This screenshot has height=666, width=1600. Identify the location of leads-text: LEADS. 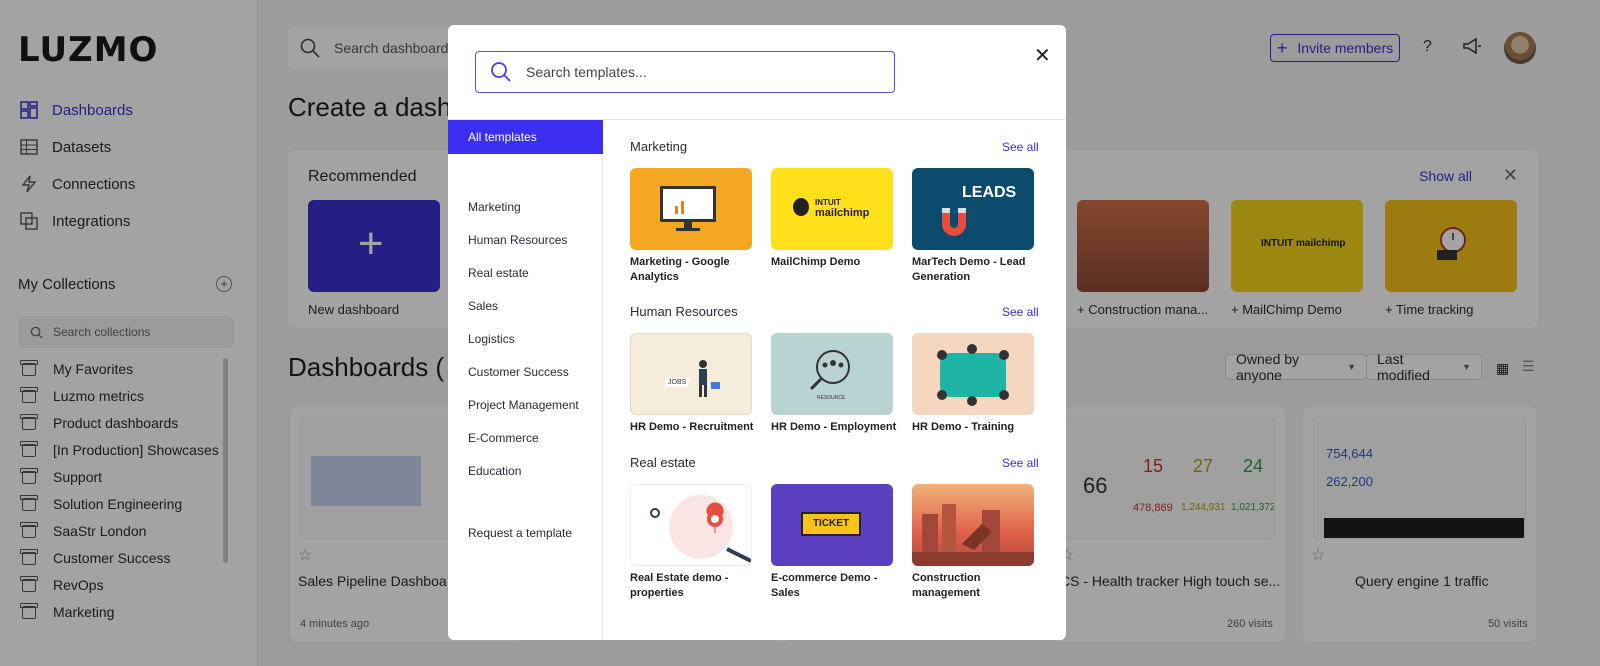
(989, 192).